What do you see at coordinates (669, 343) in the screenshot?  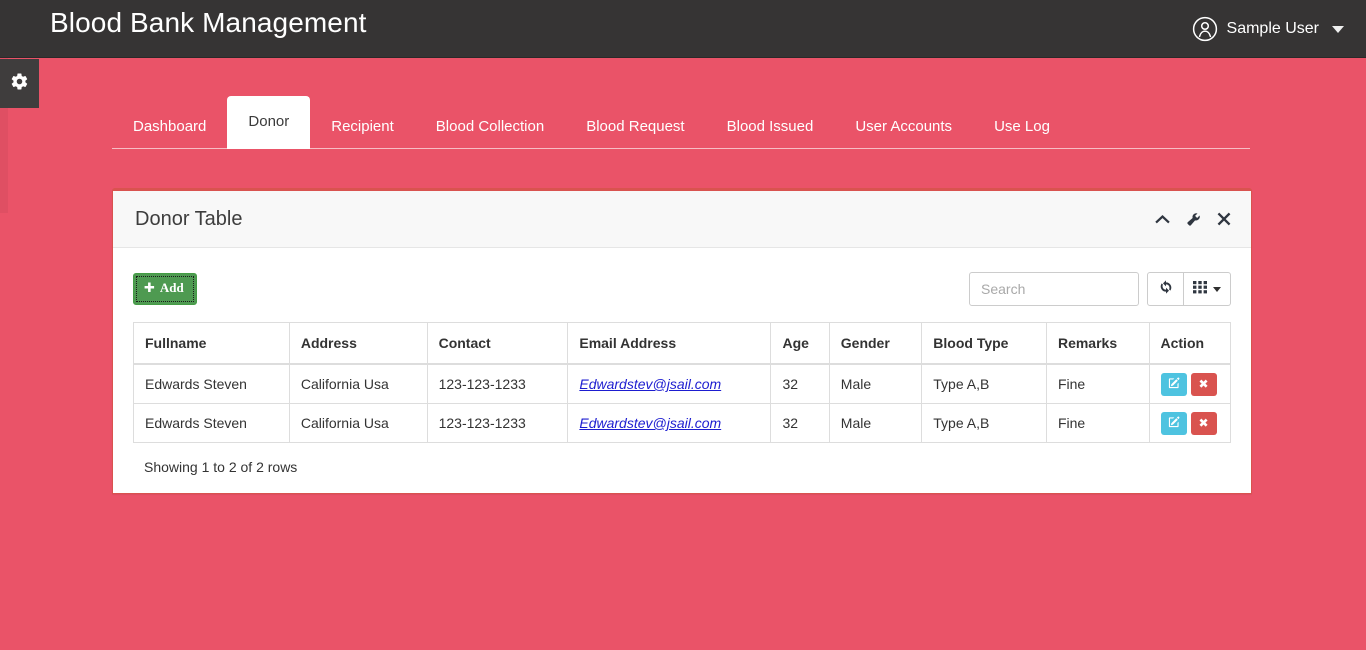 I see `column-header-email: Email Address` at bounding box center [669, 343].